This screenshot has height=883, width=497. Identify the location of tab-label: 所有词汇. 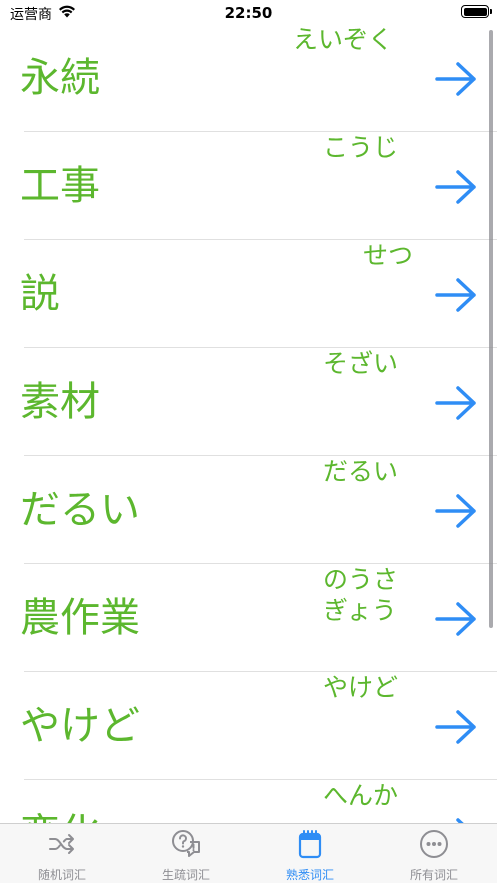
(433, 875).